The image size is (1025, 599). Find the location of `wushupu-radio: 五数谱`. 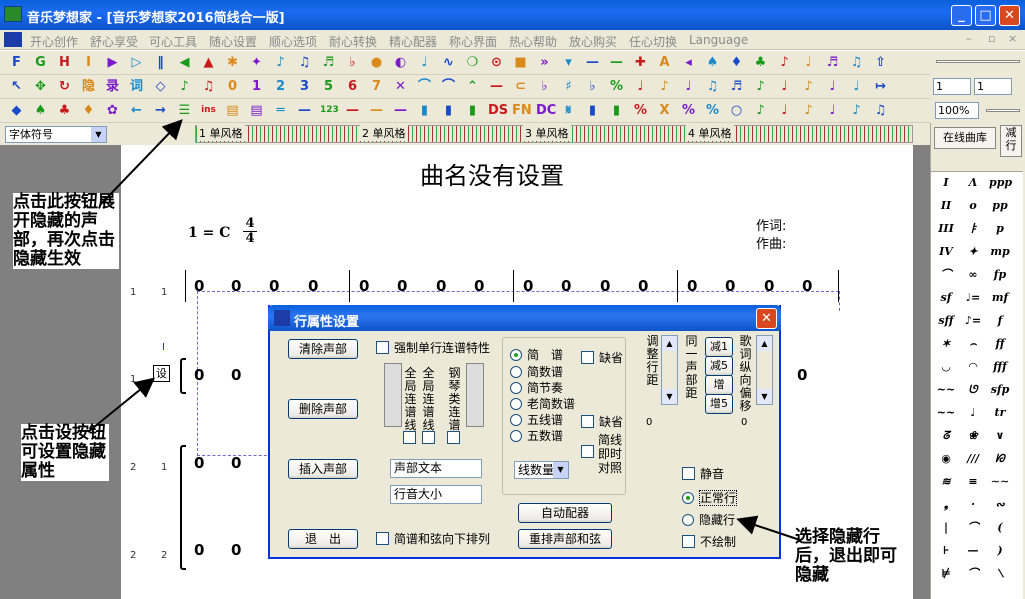

wushupu-radio: 五数谱 is located at coordinates (536, 435).